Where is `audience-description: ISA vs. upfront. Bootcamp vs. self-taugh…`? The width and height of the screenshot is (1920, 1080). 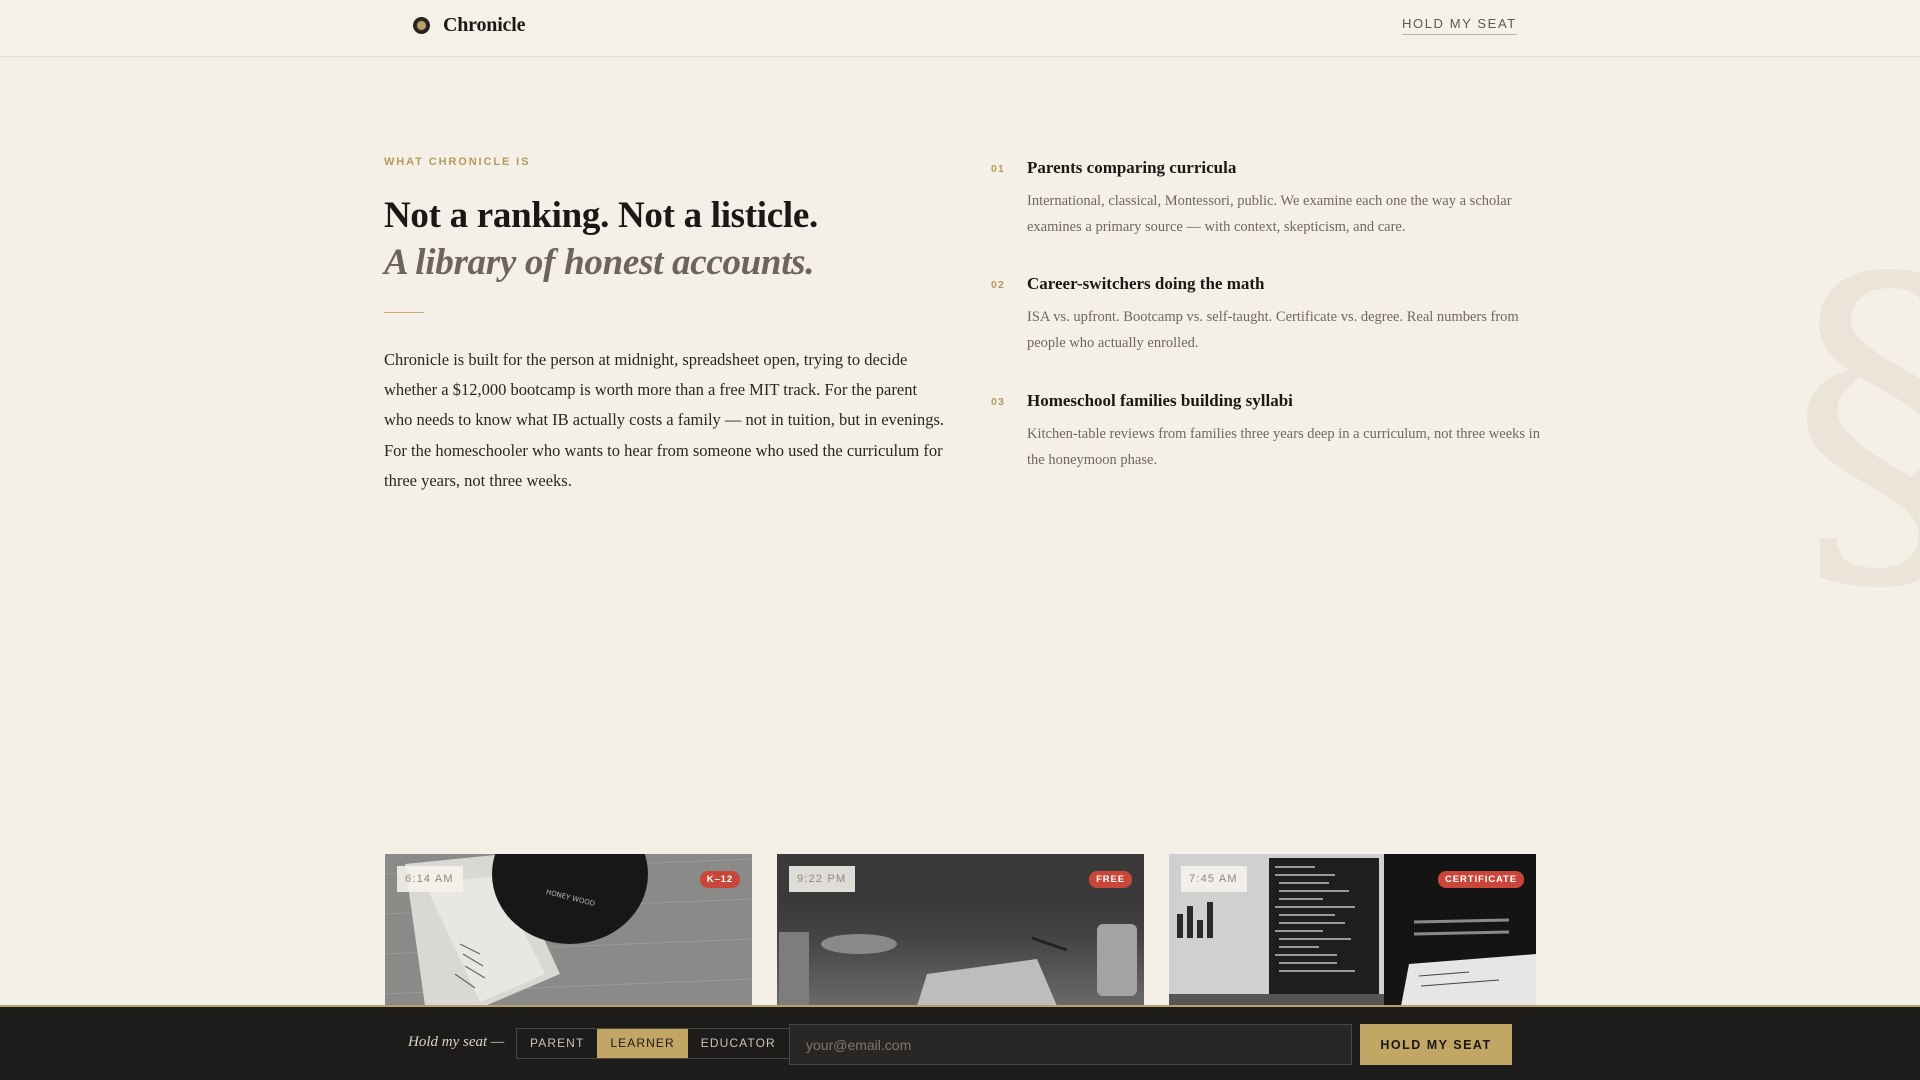
audience-description: ISA vs. upfront. Bootcamp vs. self-taugh… is located at coordinates (1273, 330).